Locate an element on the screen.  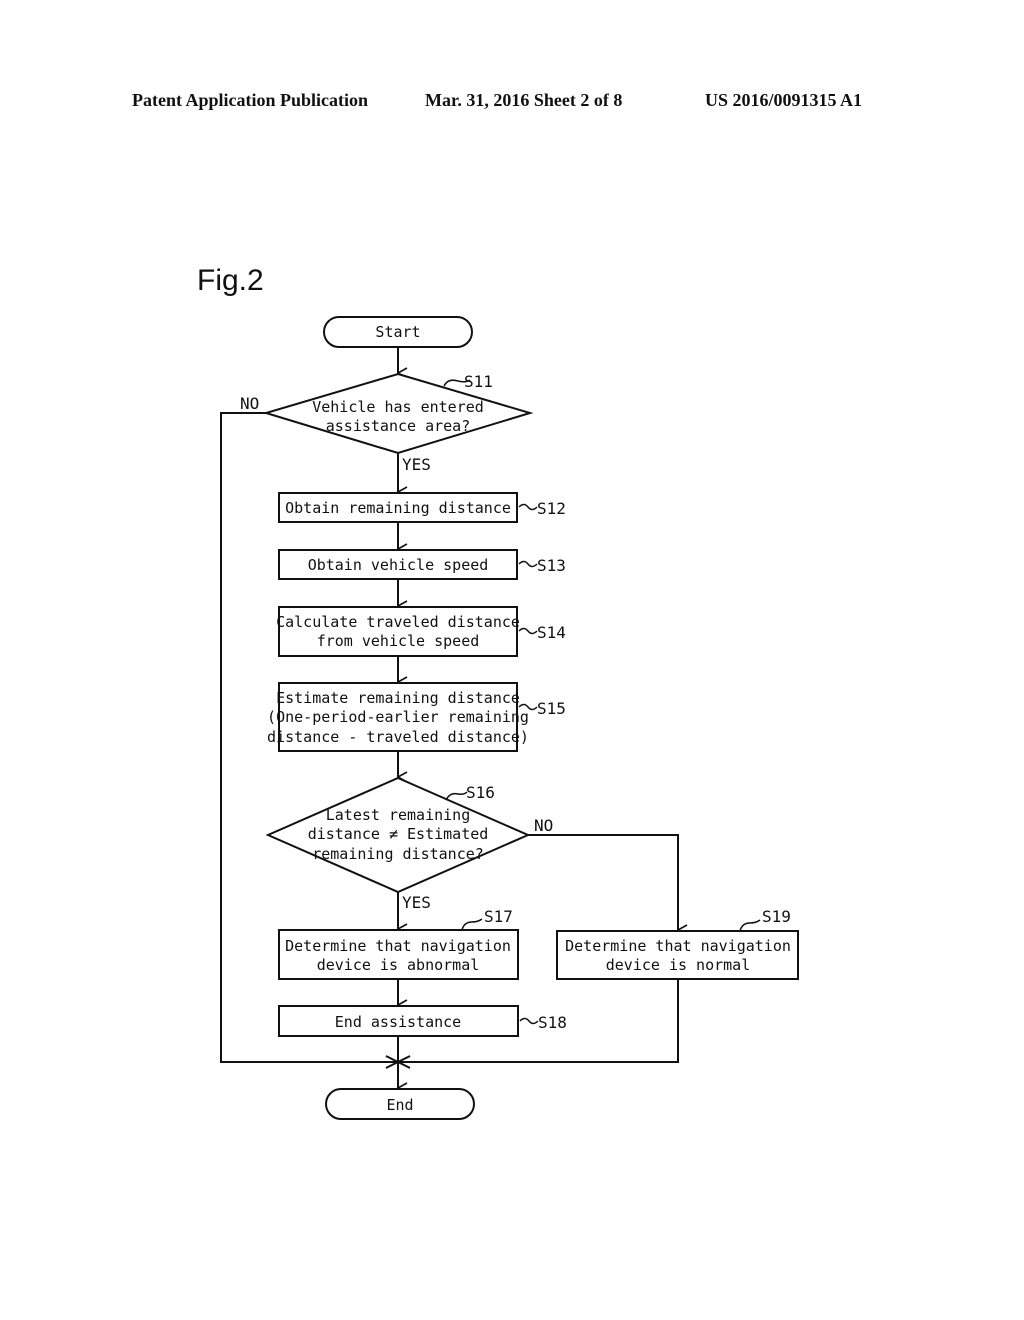
process-s17-line-1: Determine that navigation is located at coordinates (398, 946).